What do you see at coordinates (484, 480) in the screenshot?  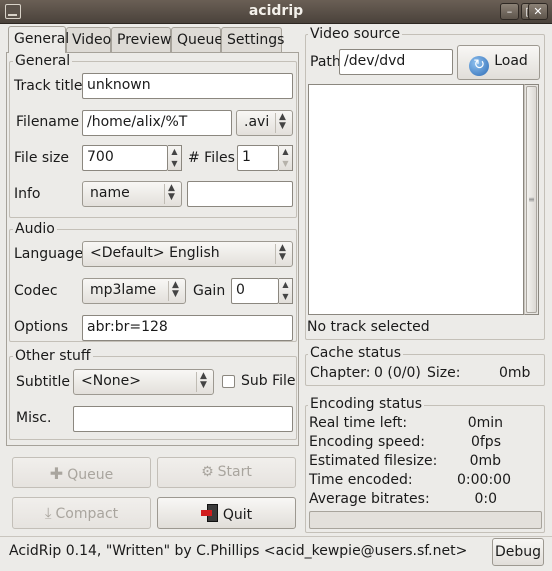 I see `time-encoded-value: 0:00:00` at bounding box center [484, 480].